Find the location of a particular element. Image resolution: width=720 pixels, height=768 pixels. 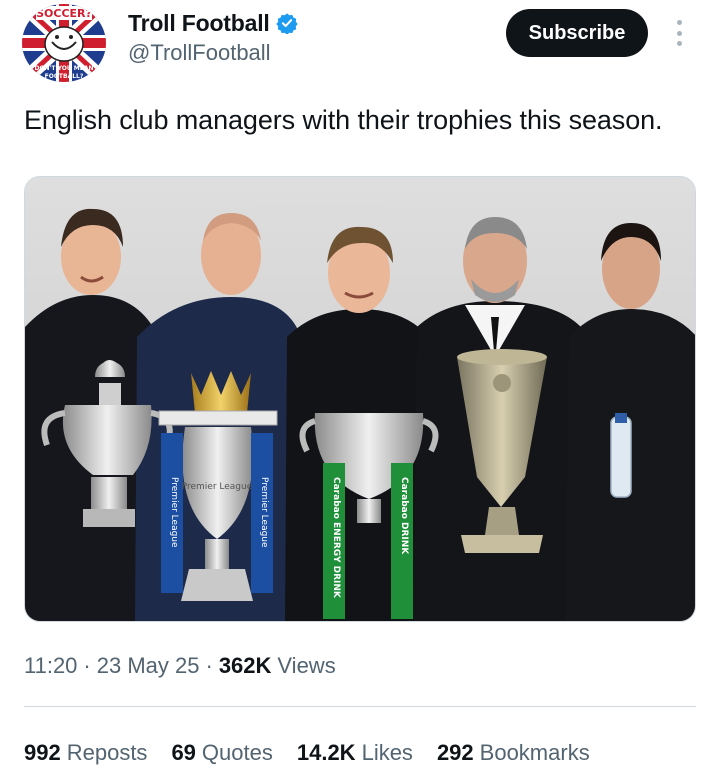

views-label: Views is located at coordinates (306, 666).